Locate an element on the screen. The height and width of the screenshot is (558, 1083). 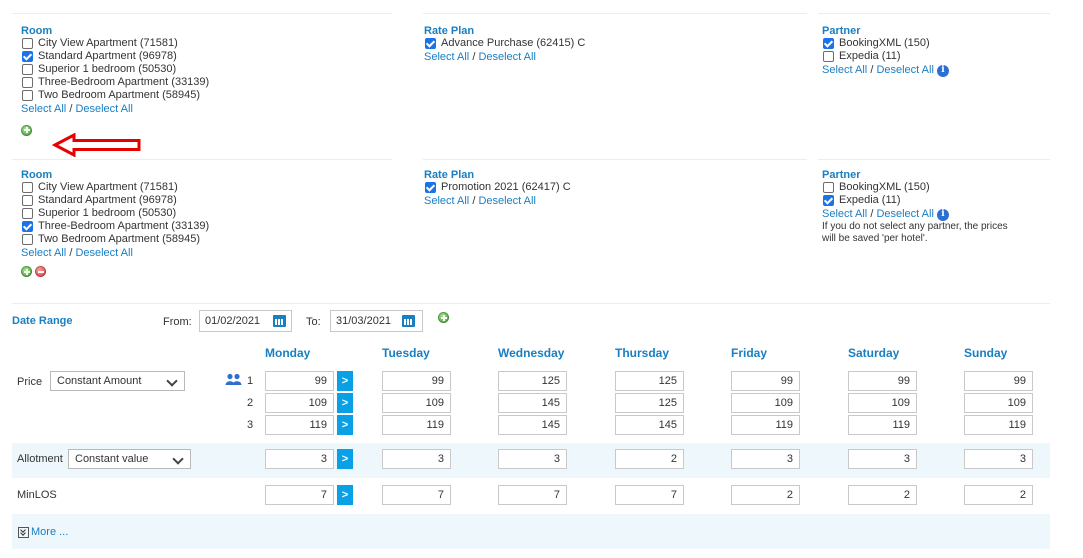
checkbox-item: Promotion 2021 (62417) C is located at coordinates (497, 187).